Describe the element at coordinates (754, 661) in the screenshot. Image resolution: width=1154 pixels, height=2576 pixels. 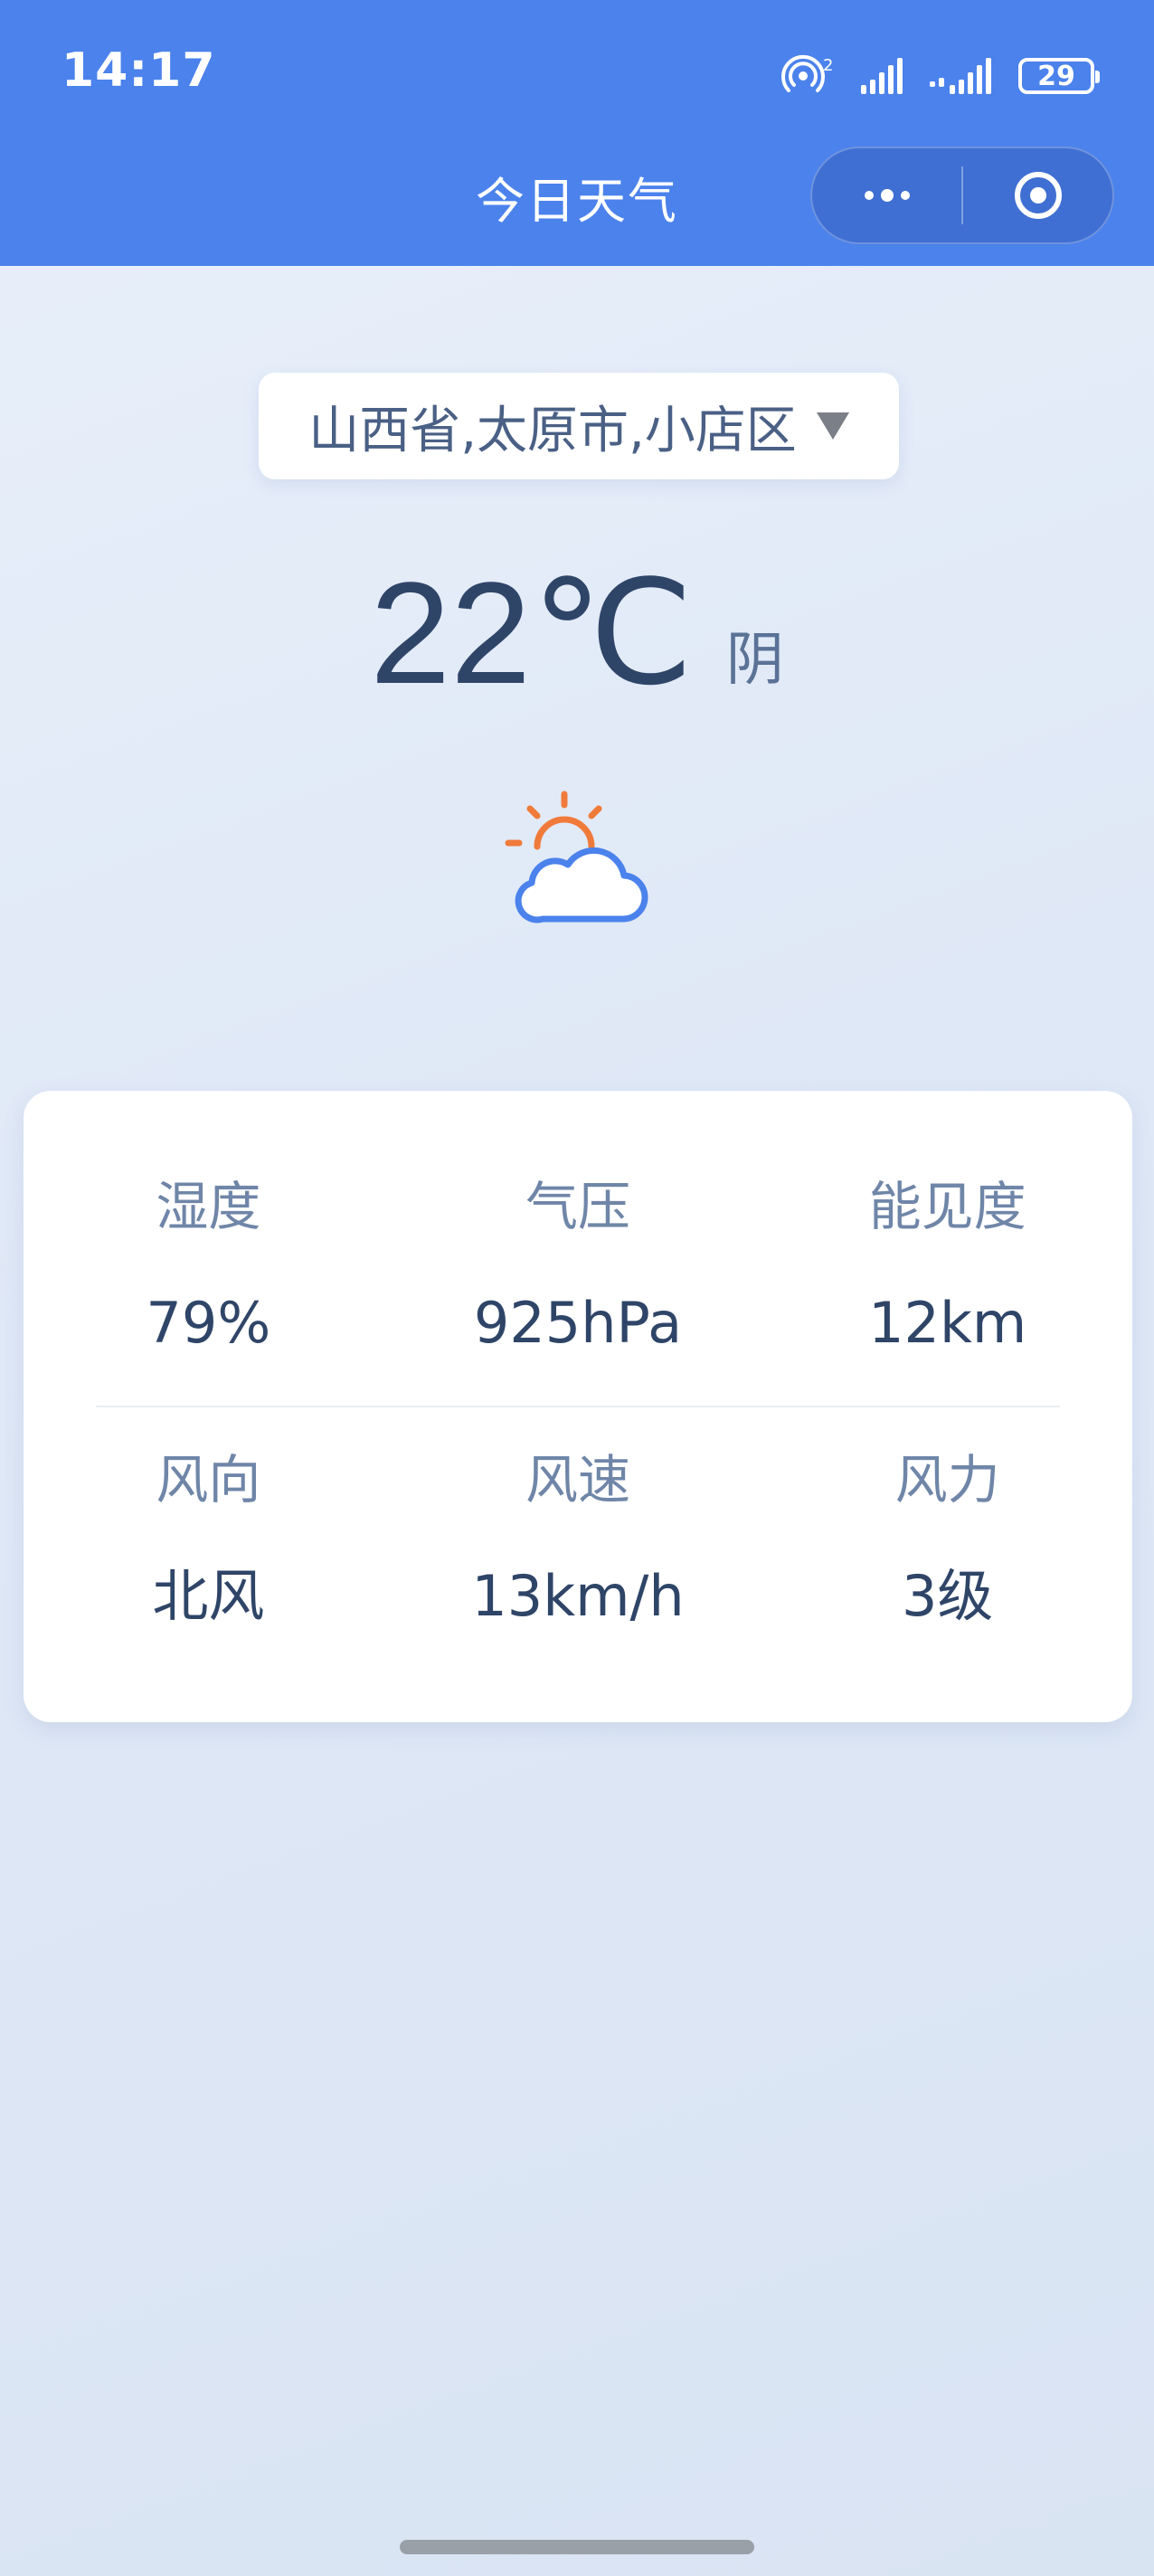
I see `weather-condition: 阴` at that location.